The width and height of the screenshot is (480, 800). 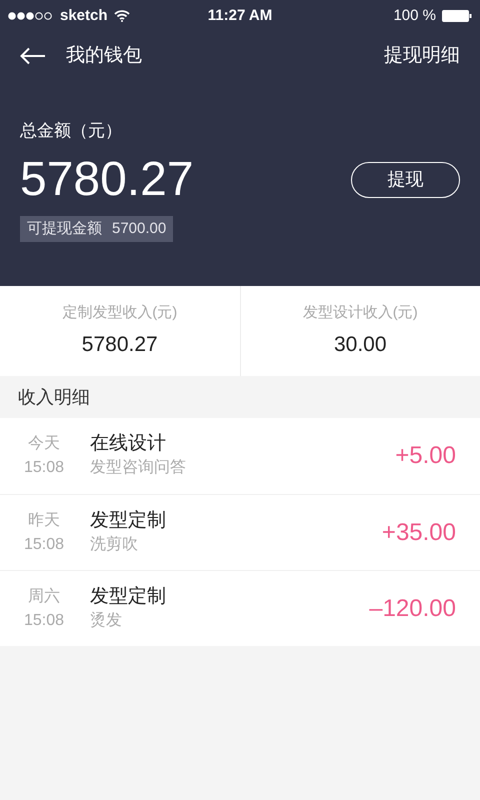 What do you see at coordinates (425, 456) in the screenshot?
I see `record-amount: +5.00` at bounding box center [425, 456].